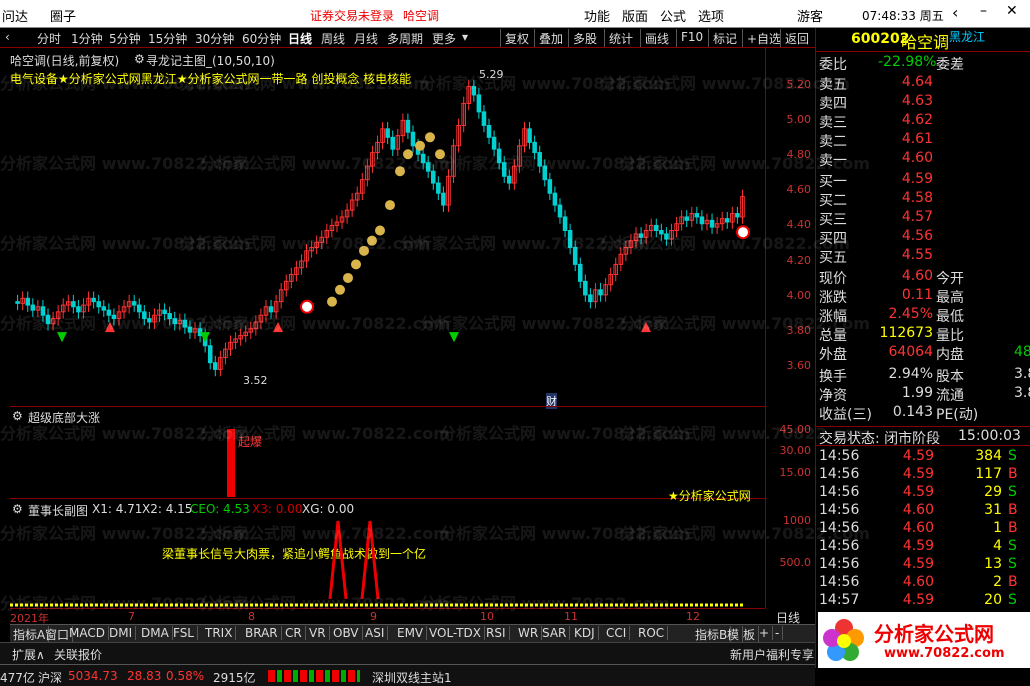 This screenshot has width=1030, height=686. Describe the element at coordinates (691, 38) in the screenshot. I see `f10-button: F10` at that location.